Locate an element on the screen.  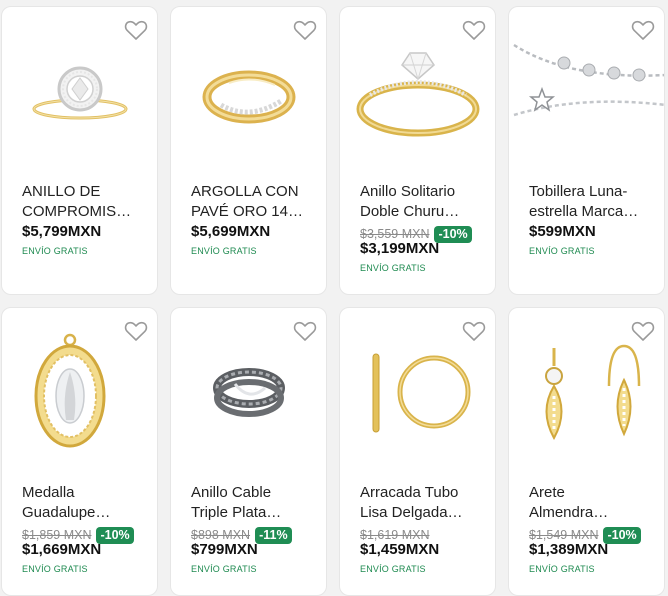
original-price: $898 MXN is located at coordinates (221, 535).